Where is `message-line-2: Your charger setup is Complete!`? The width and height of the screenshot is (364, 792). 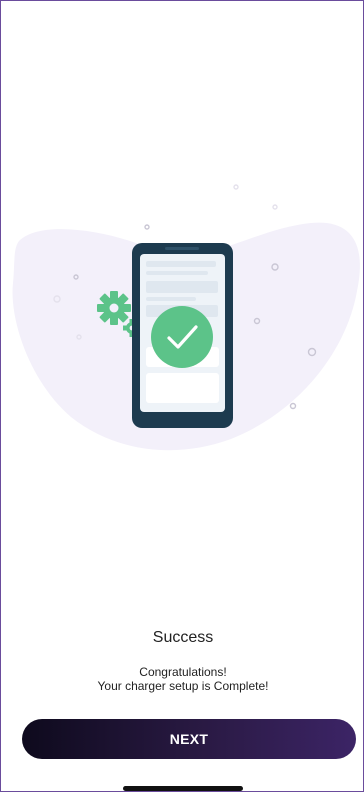 message-line-2: Your charger setup is Complete! is located at coordinates (183, 686).